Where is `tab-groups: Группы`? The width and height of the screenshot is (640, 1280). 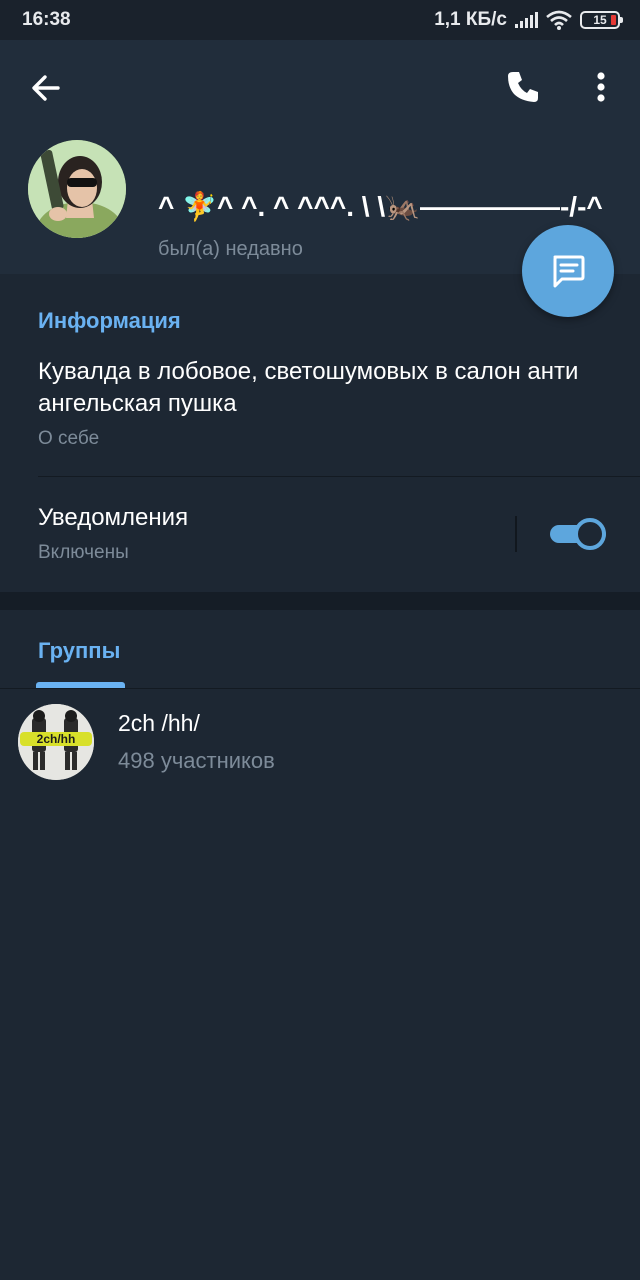
tab-groups: Группы is located at coordinates (79, 651).